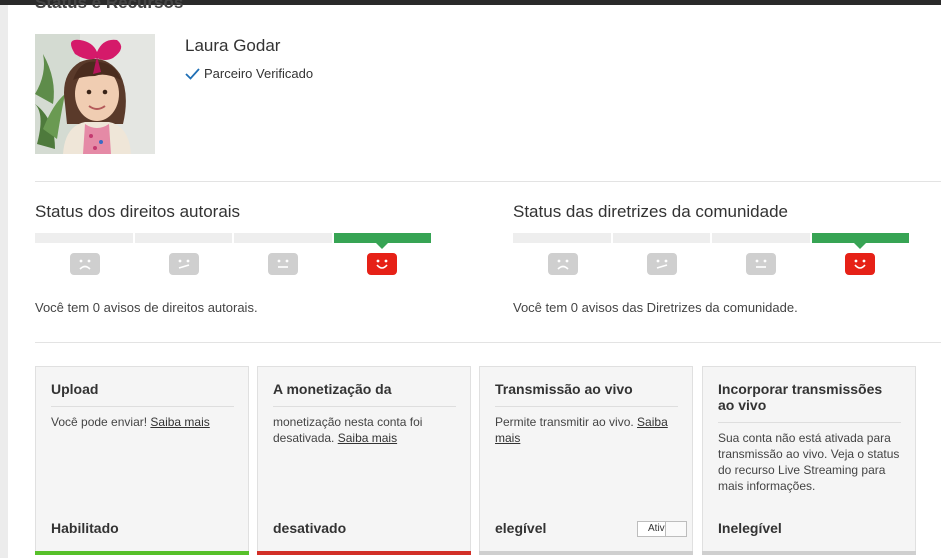  I want to click on feature-card-status: elegível, so click(521, 528).